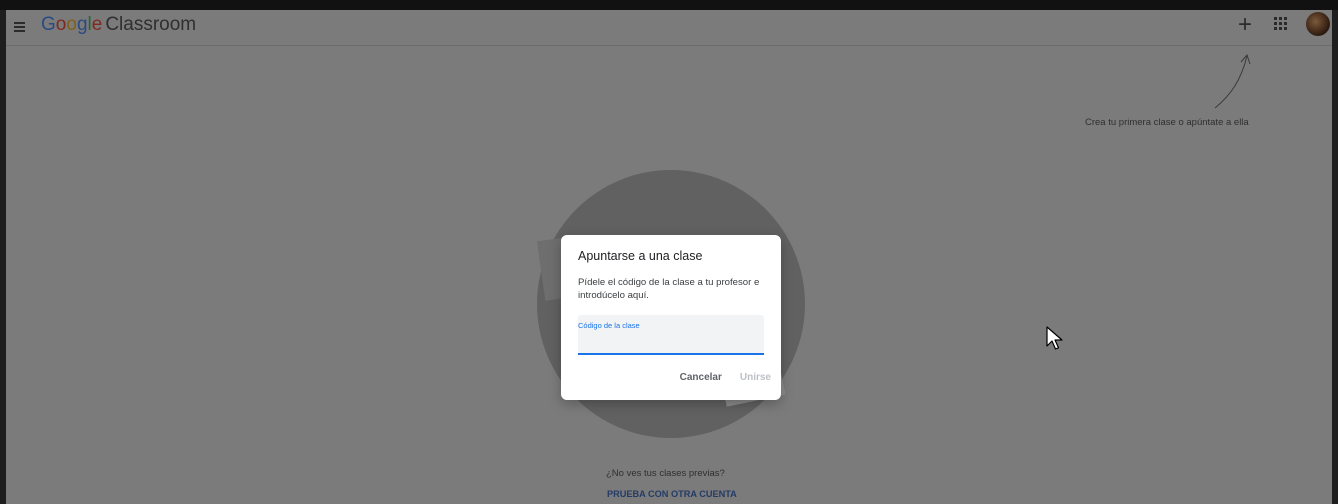  What do you see at coordinates (151, 24) in the screenshot?
I see `logo-product-name: Classroom` at bounding box center [151, 24].